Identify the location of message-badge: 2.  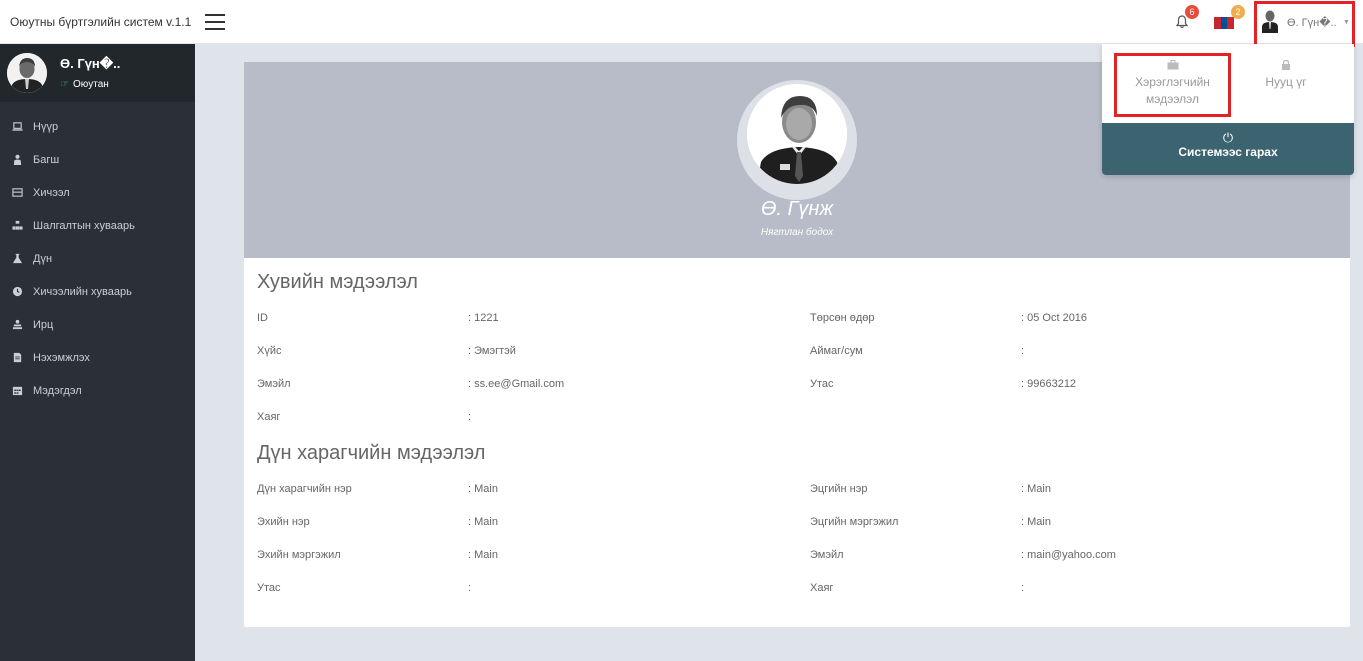
(1238, 12).